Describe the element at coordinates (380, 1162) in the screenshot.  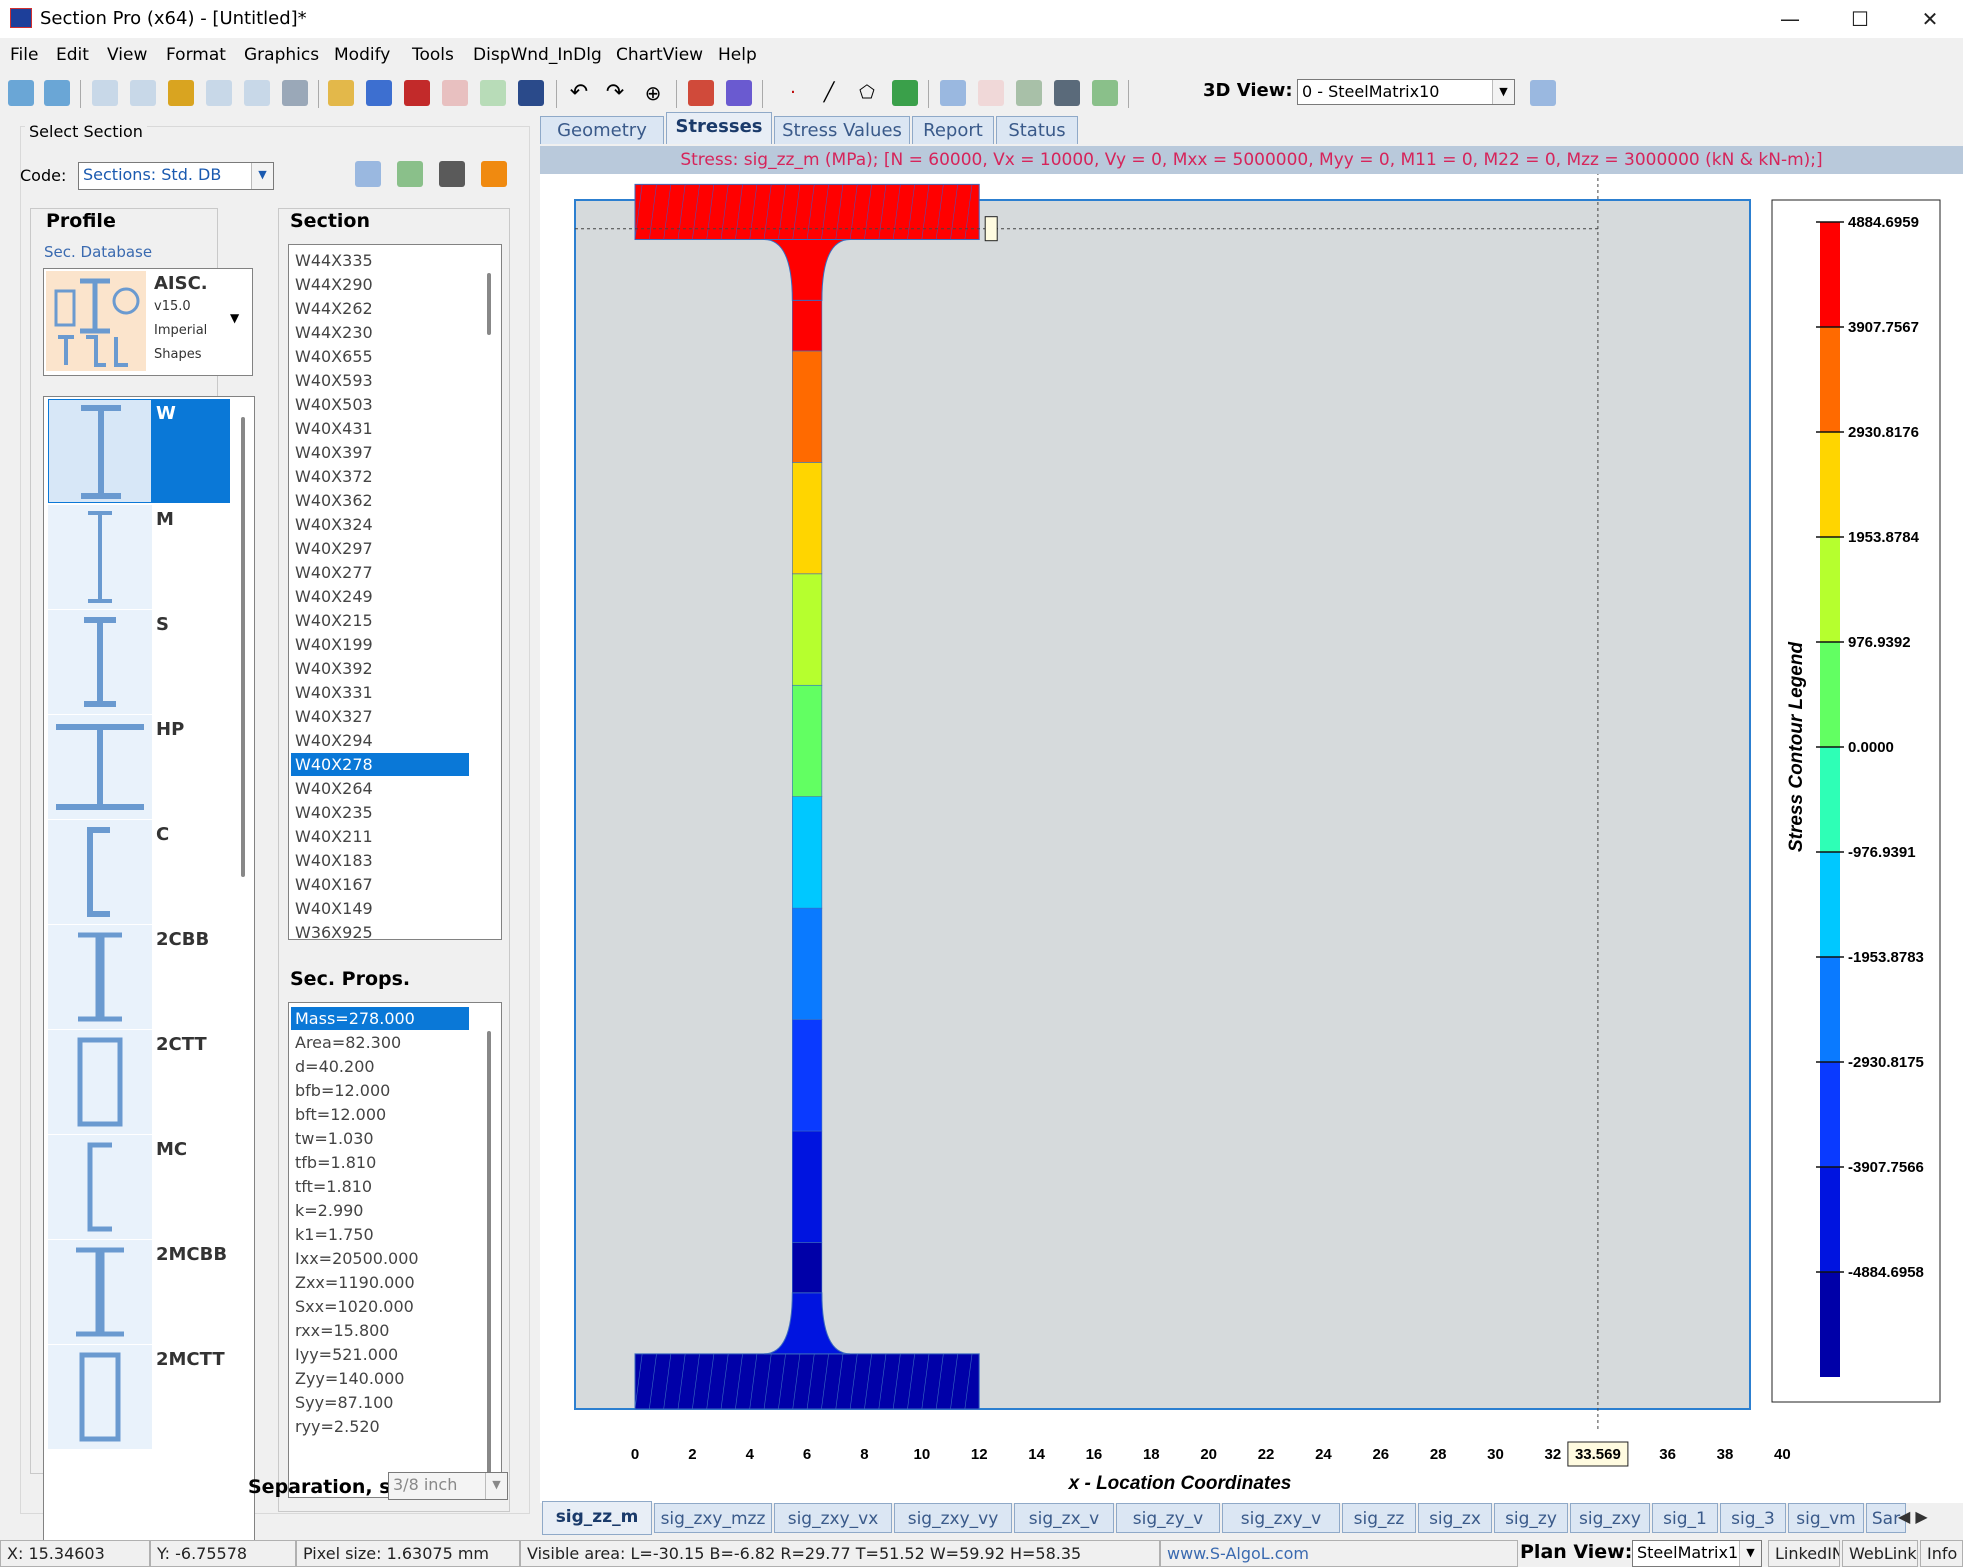
I see `sec-prop-item: tfb=1.810` at that location.